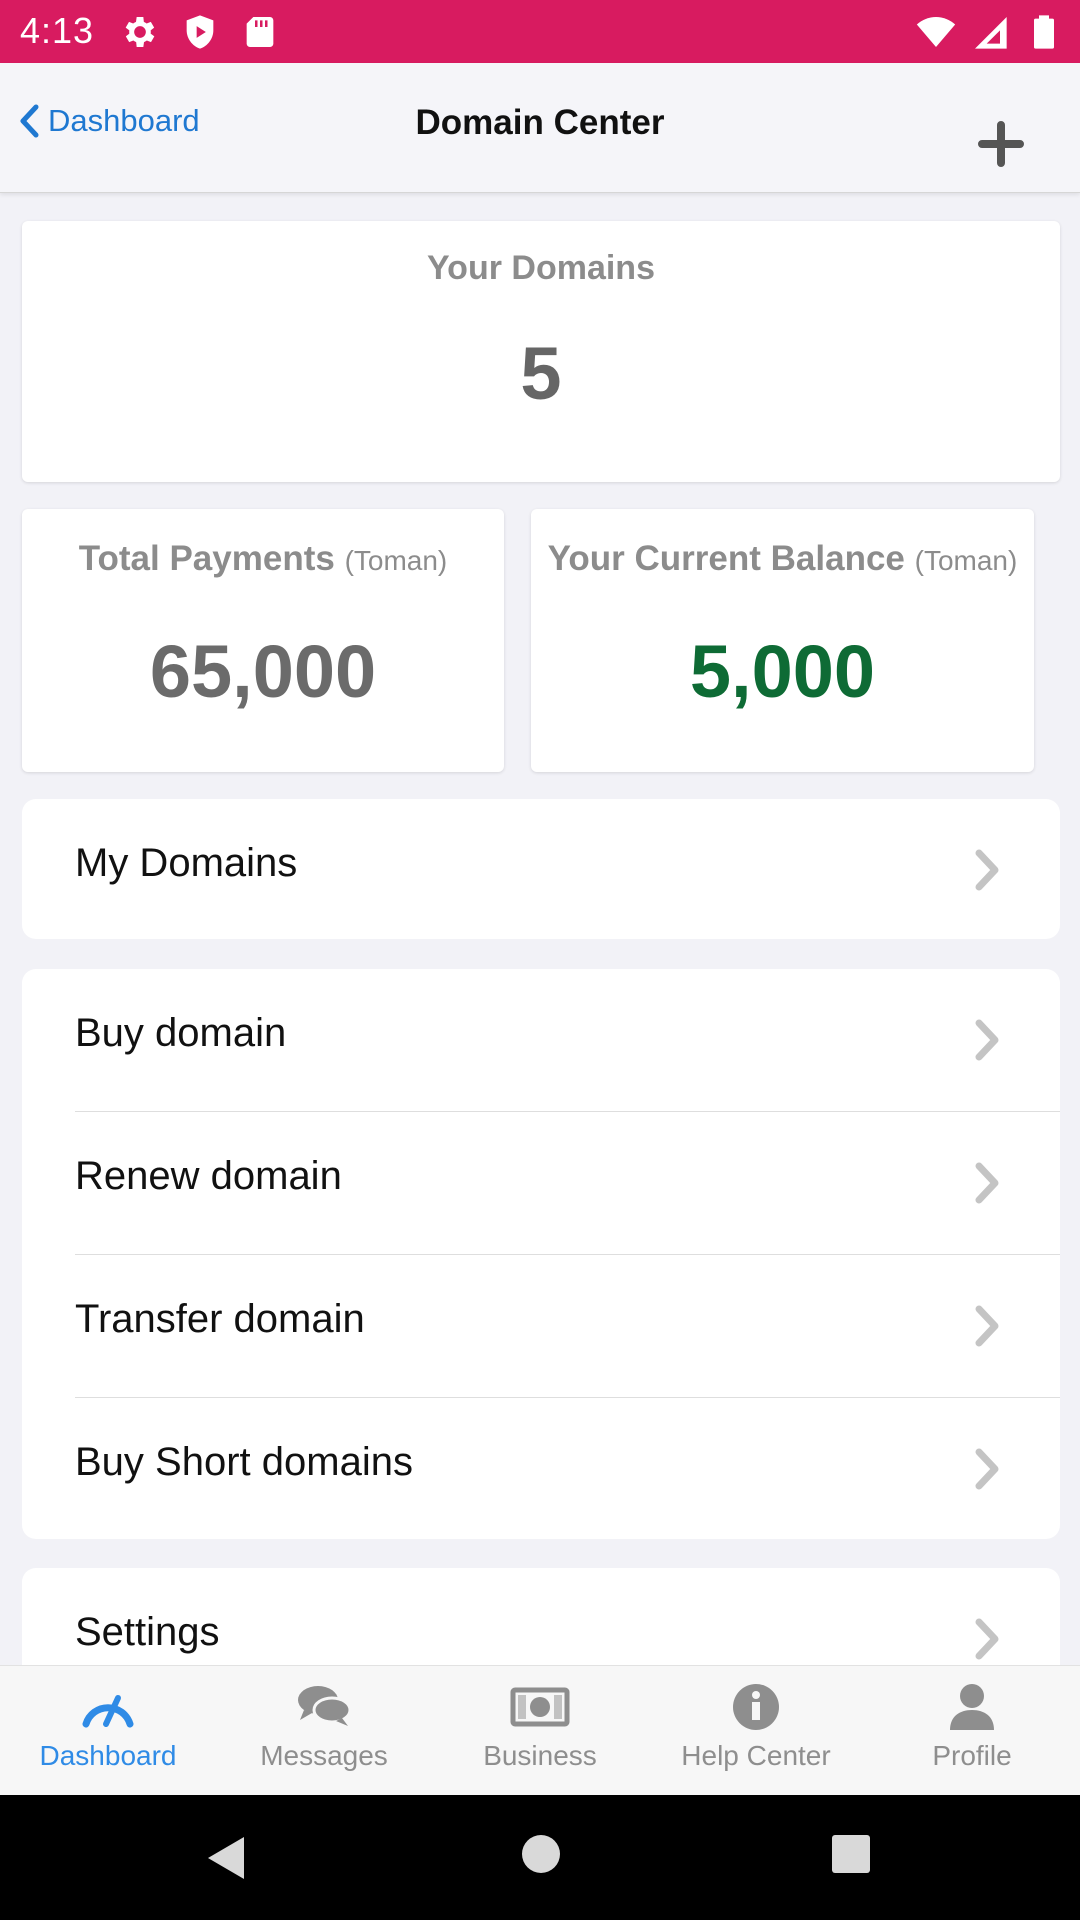  What do you see at coordinates (756, 1707) in the screenshot?
I see `info-circle-icon` at bounding box center [756, 1707].